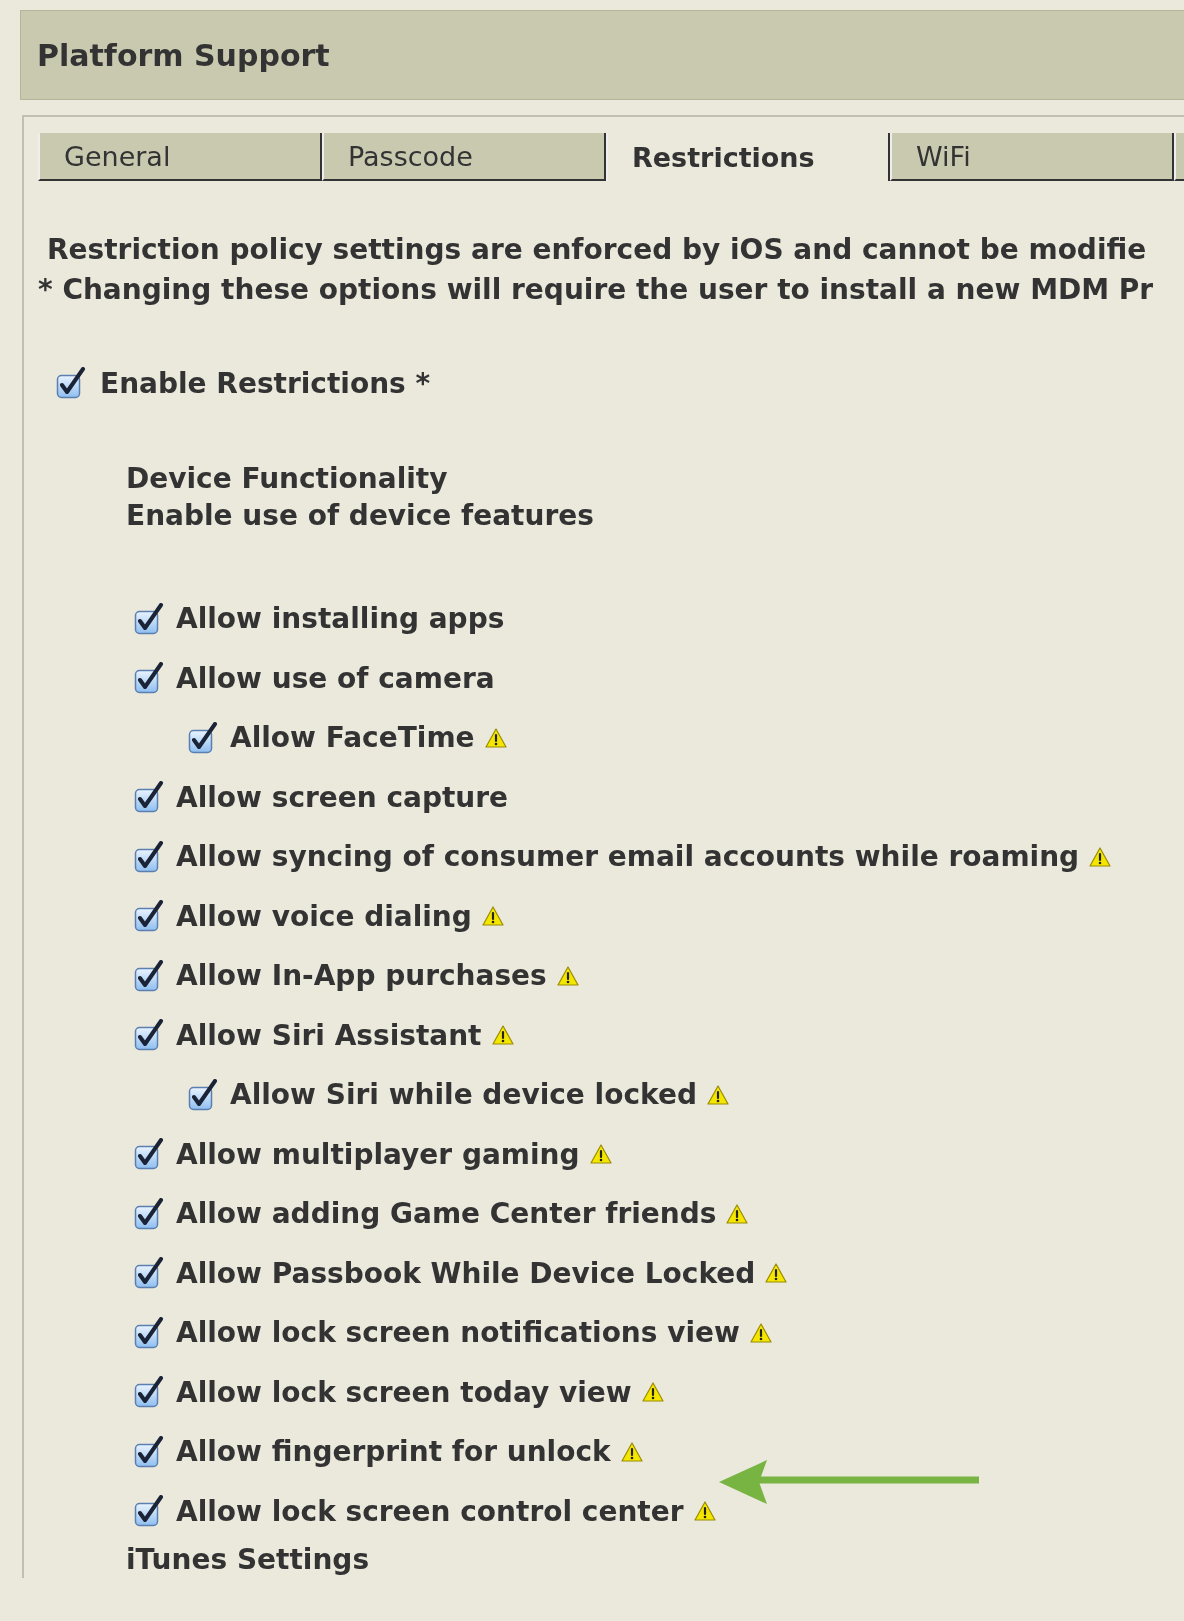 Image resolution: width=1184 pixels, height=1621 pixels. Describe the element at coordinates (378, 1154) in the screenshot. I see `option-label: Allow multiplayer gaming` at that location.